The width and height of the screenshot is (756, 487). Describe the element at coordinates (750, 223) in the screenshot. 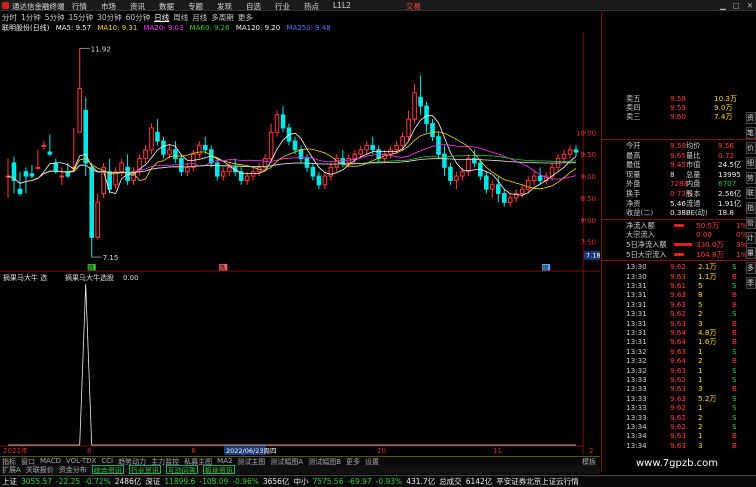

I see `side-tab: 管` at that location.